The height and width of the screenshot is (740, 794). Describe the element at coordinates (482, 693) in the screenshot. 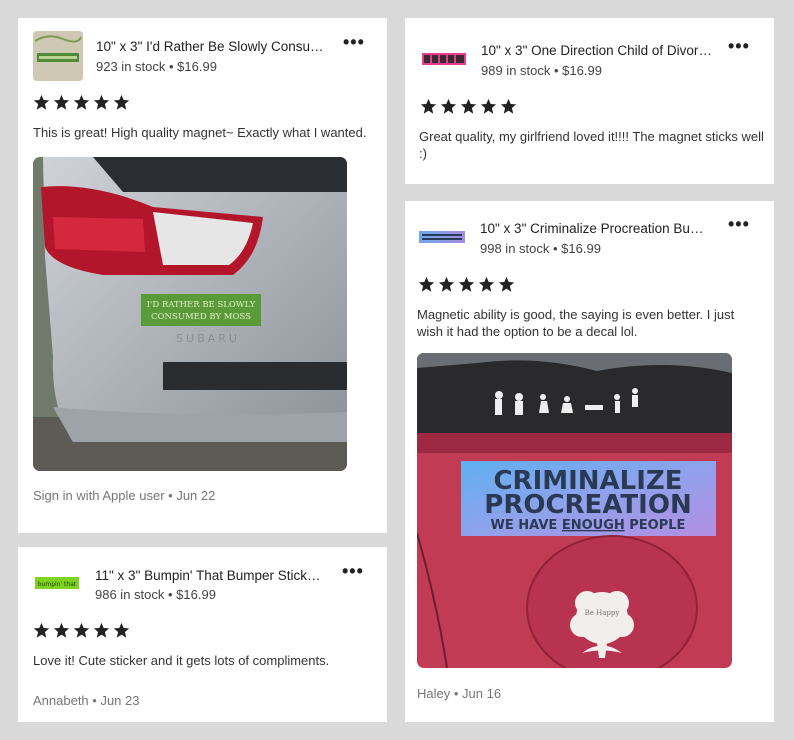

I see `review-date: Jun 16` at that location.